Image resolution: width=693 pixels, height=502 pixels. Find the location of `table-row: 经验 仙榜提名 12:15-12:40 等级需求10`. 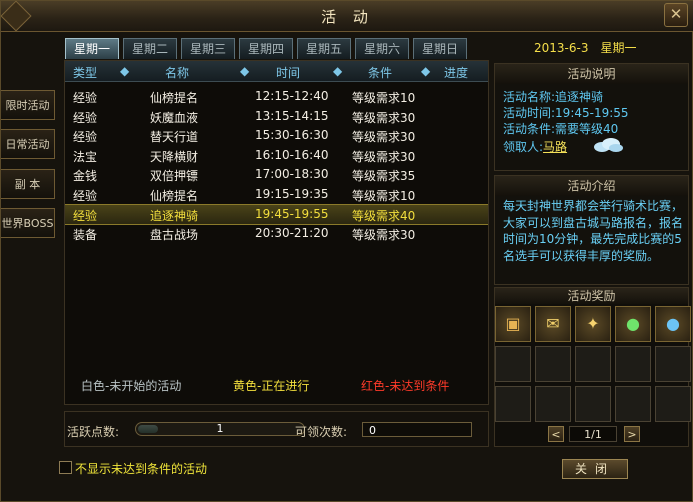

table-row: 经验 仙榜提名 12:15-12:40 等级需求10 is located at coordinates (276, 96).